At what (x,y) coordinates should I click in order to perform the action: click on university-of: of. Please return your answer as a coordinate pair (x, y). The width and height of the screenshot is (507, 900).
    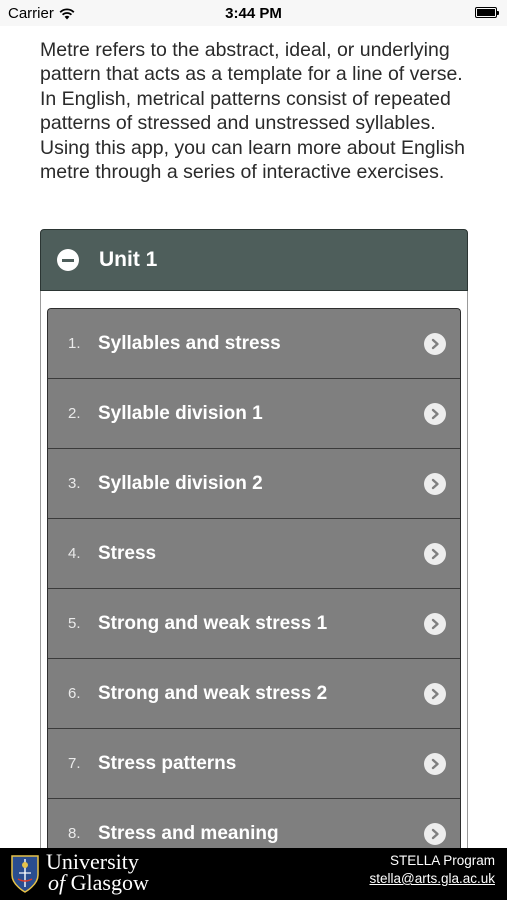
    Looking at the image, I should click on (57, 882).